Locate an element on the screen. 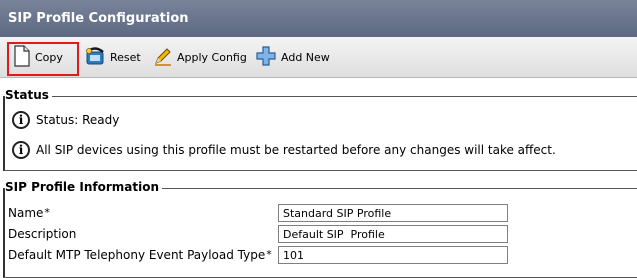  pencil-icon is located at coordinates (163, 57).